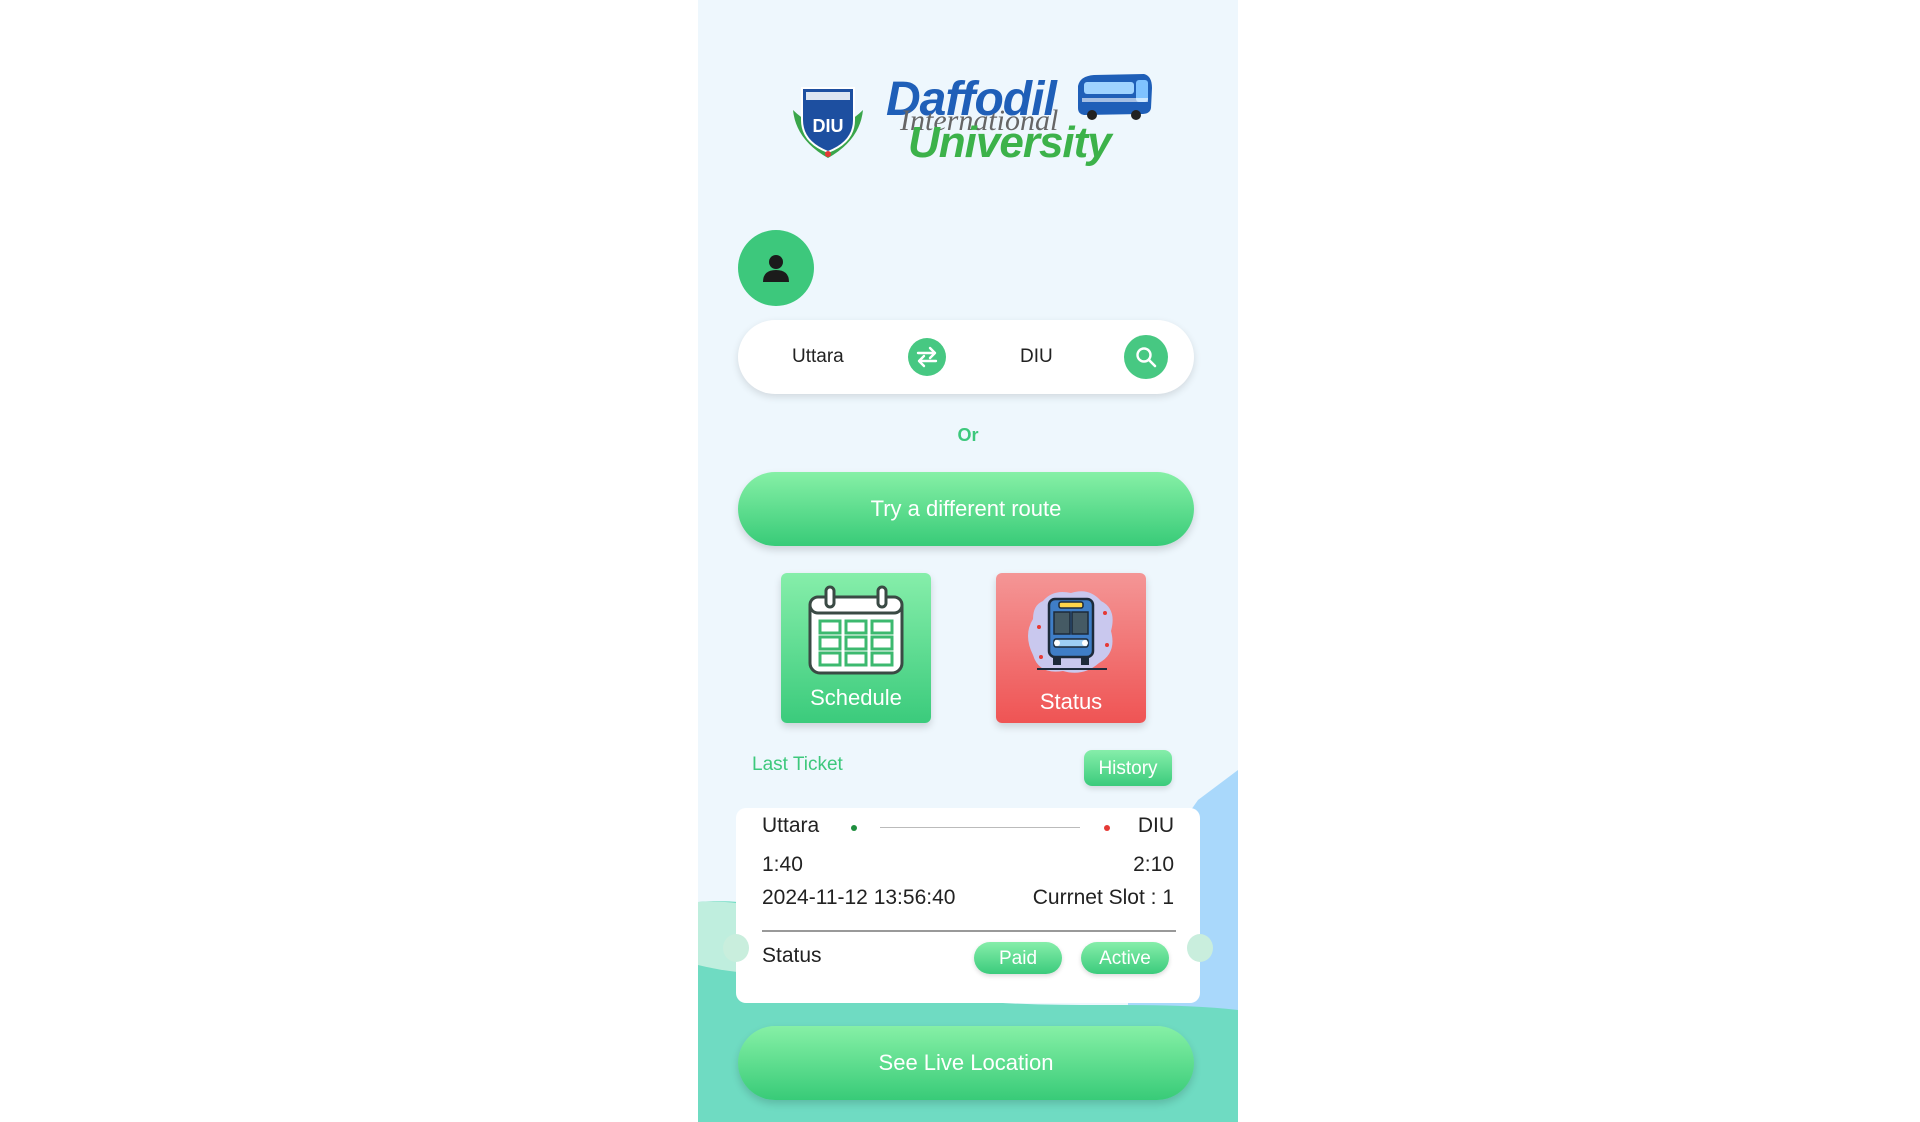 This screenshot has height=1122, width=1920. I want to click on swap-icon, so click(927, 357).